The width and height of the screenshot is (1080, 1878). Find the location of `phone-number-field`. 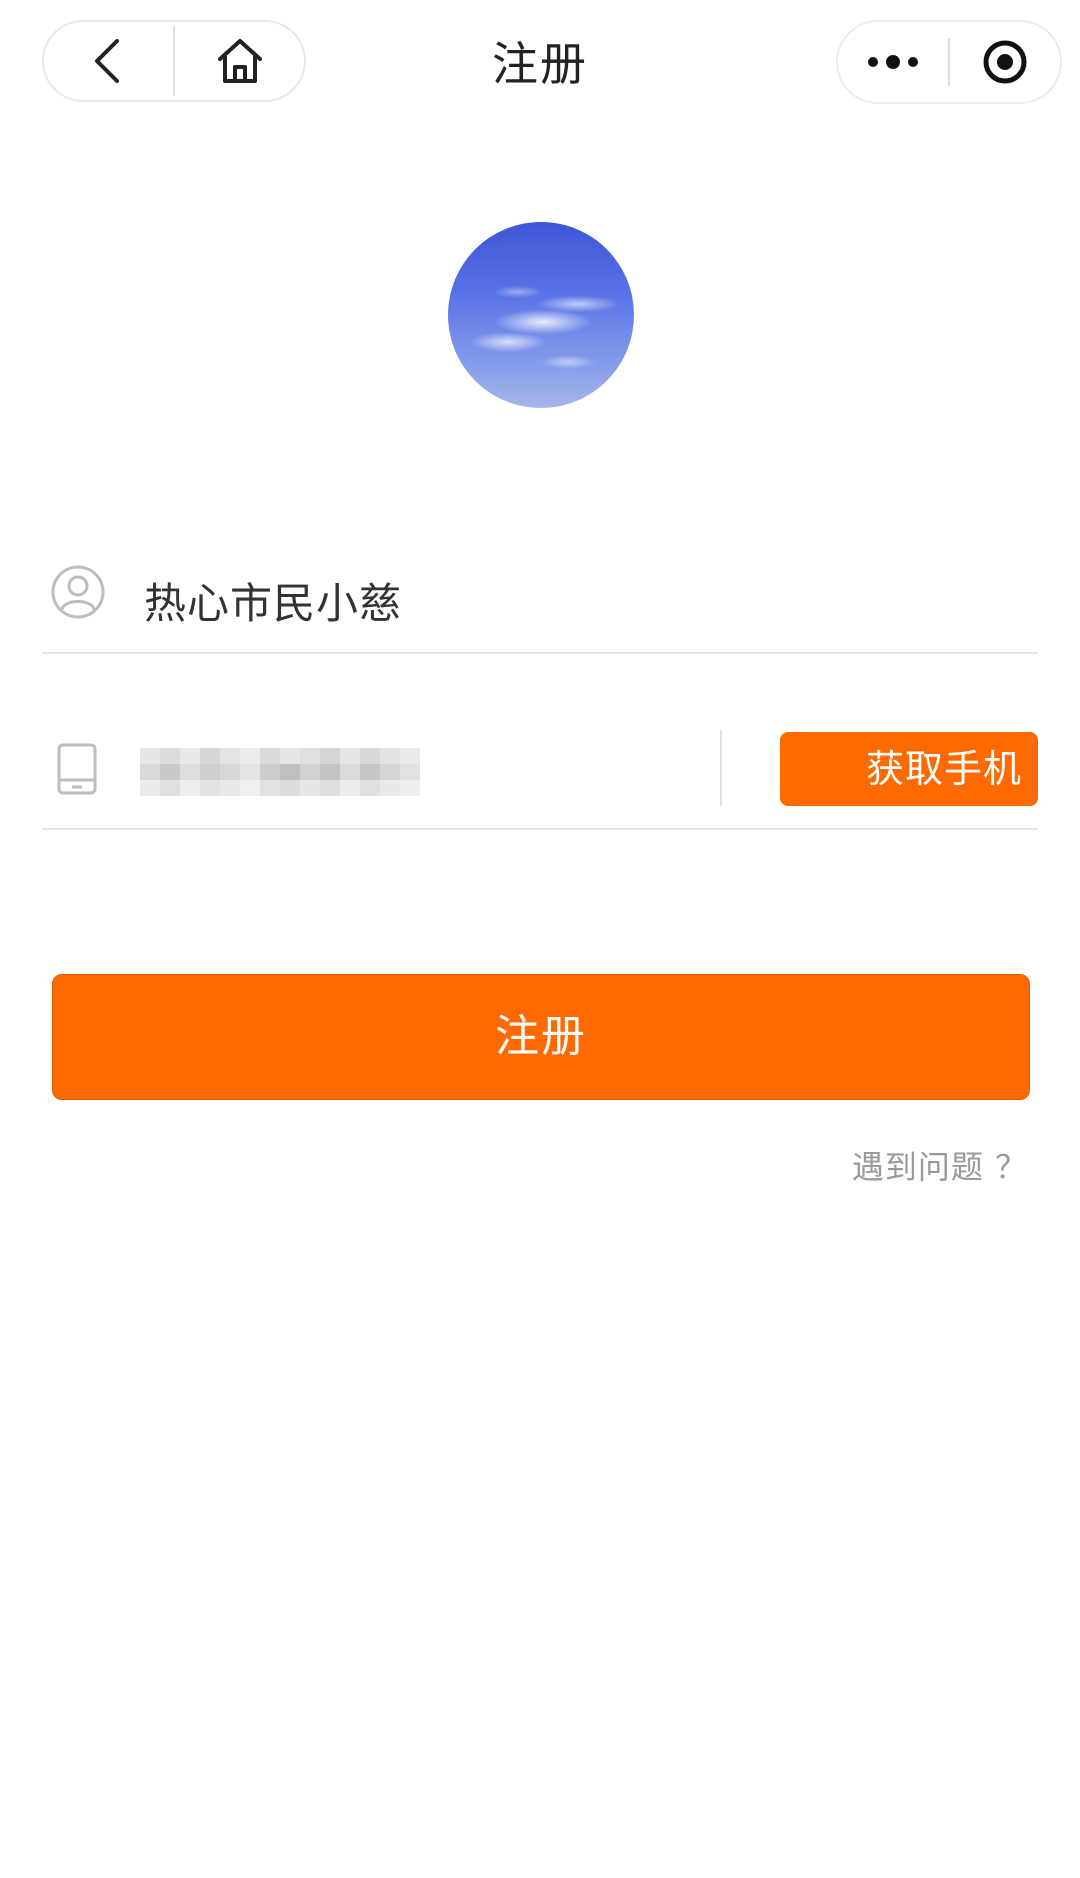

phone-number-field is located at coordinates (280, 772).